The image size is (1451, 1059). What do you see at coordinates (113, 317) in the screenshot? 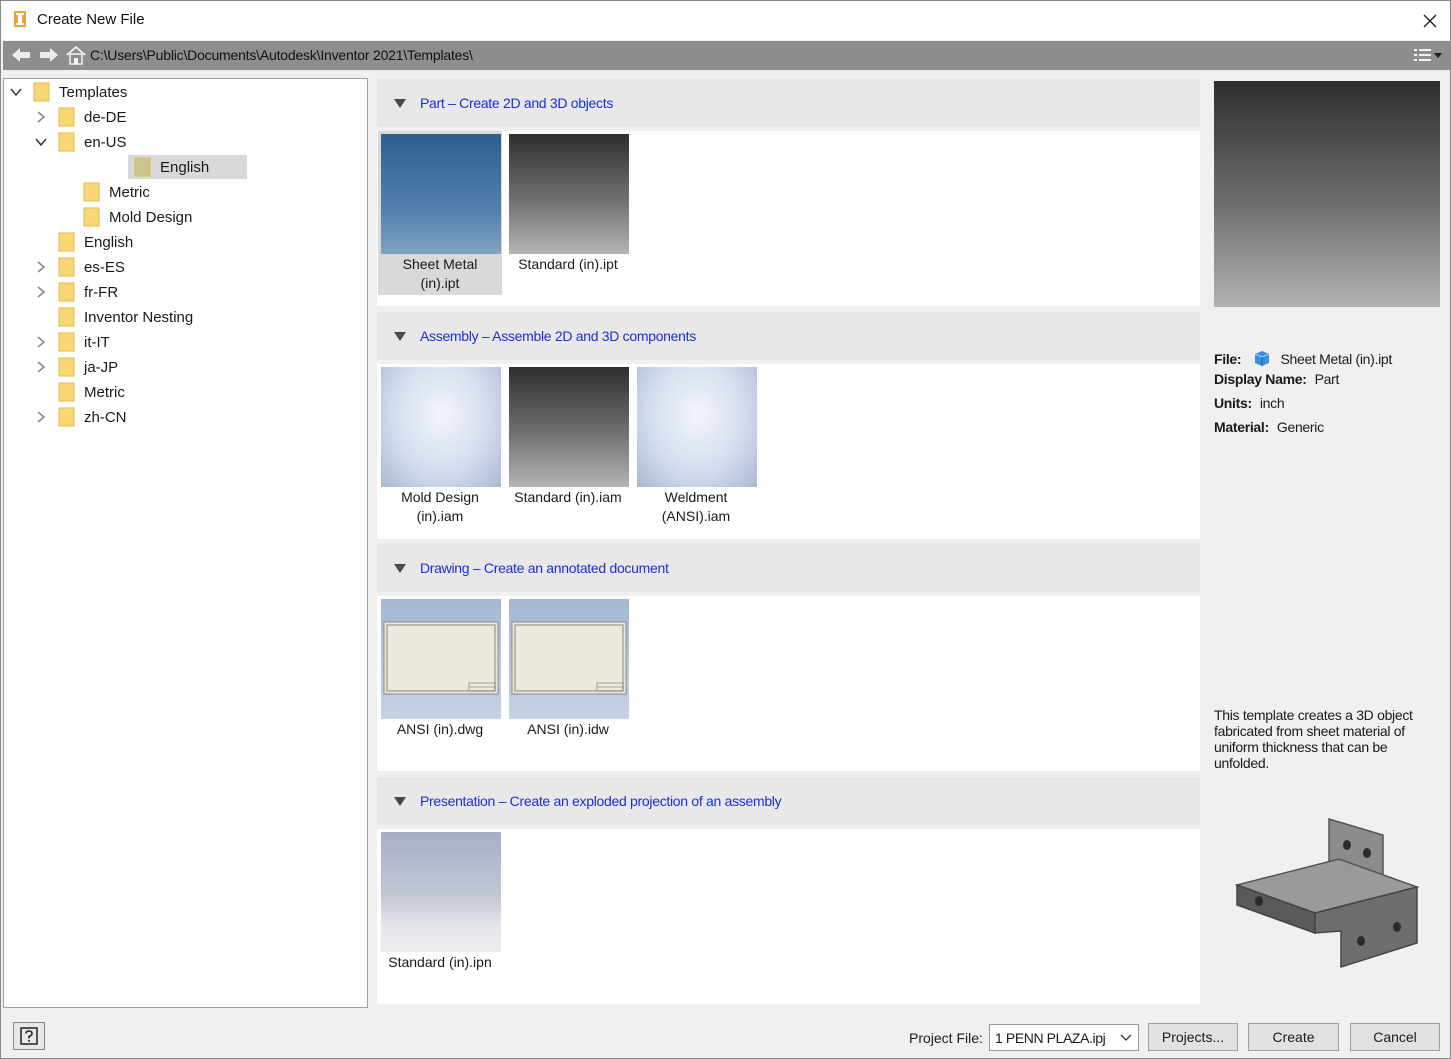
I see `tree-item: Inventor Nesting` at bounding box center [113, 317].